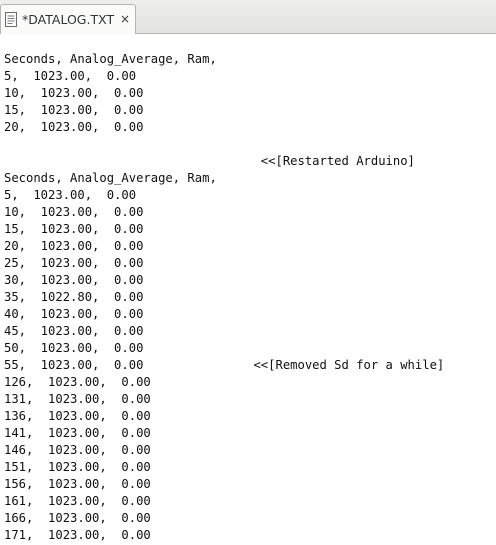 The width and height of the screenshot is (496, 545). Describe the element at coordinates (77, 450) in the screenshot. I see `text-line: 146, 1023.00, 0.00` at that location.